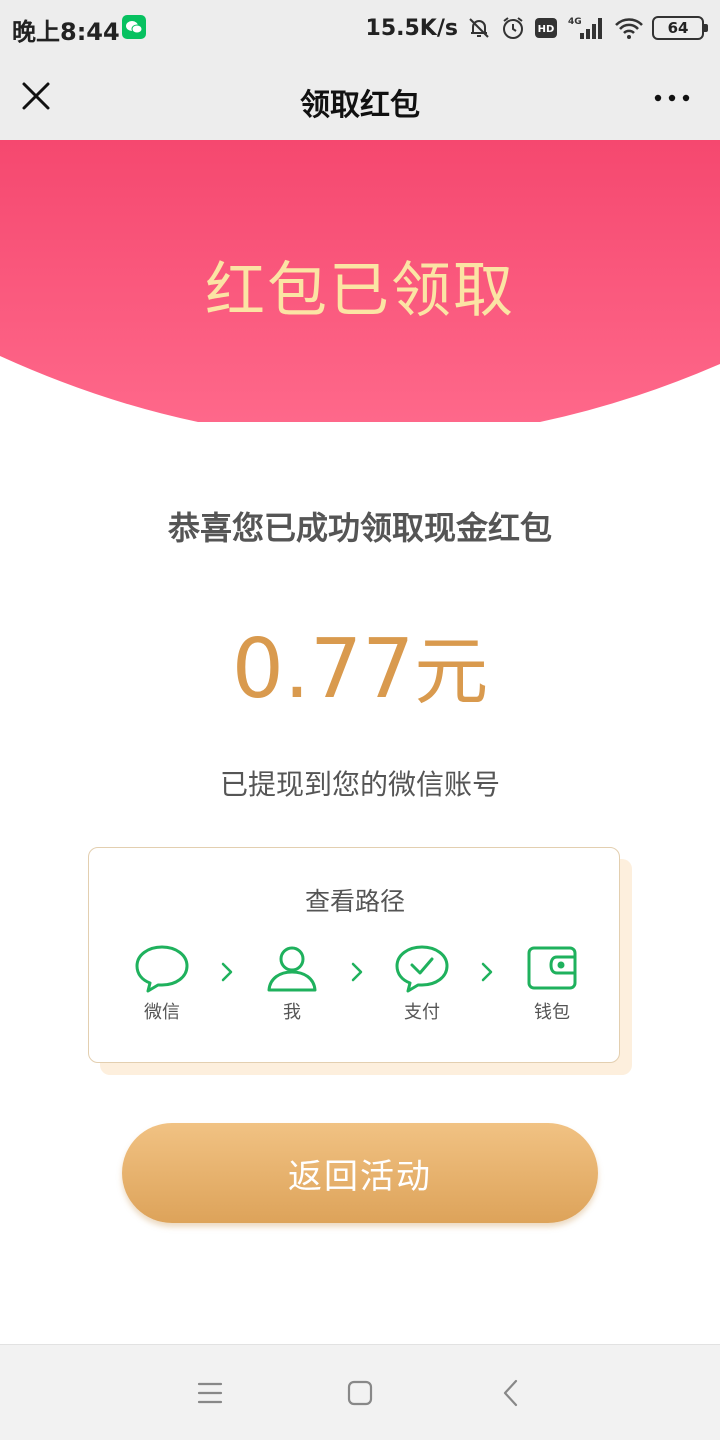 Image resolution: width=720 pixels, height=1440 pixels. I want to click on withdrawn-note: 已提现到您的微信账号, so click(359, 784).